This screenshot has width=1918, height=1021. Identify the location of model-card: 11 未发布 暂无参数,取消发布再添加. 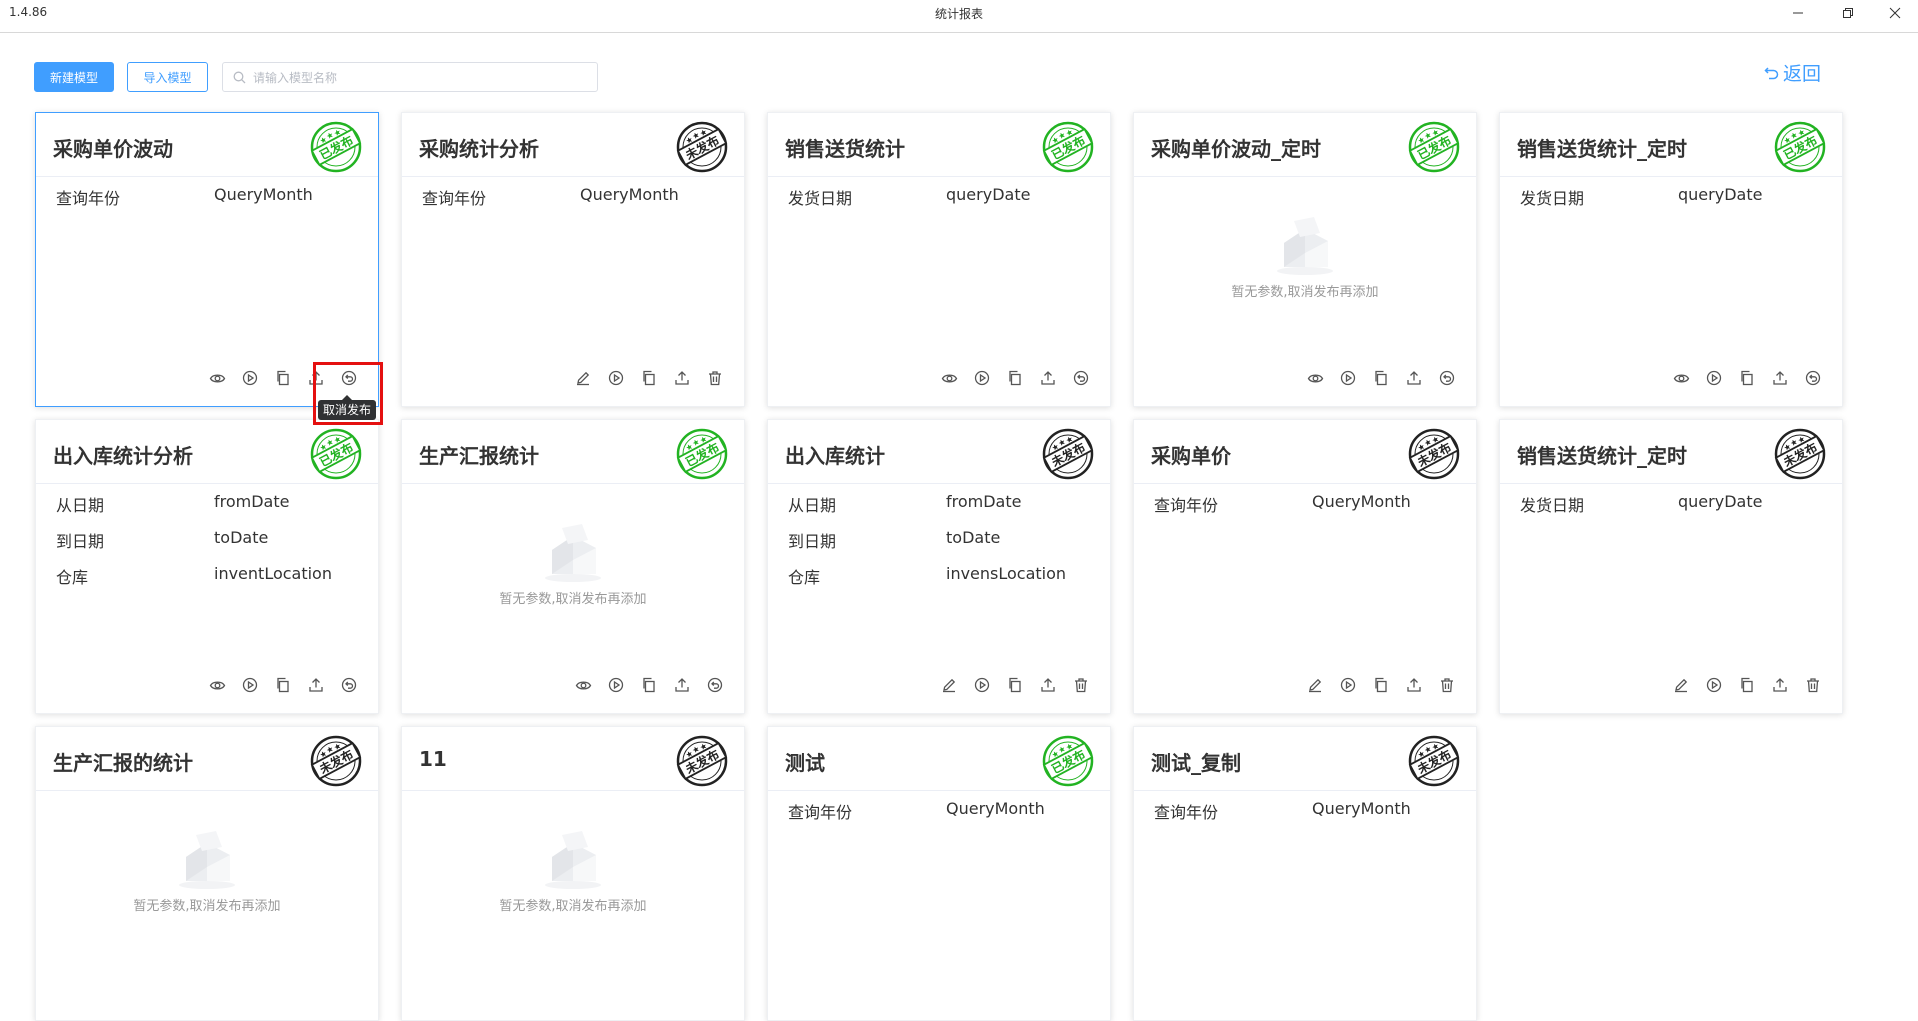
(573, 873).